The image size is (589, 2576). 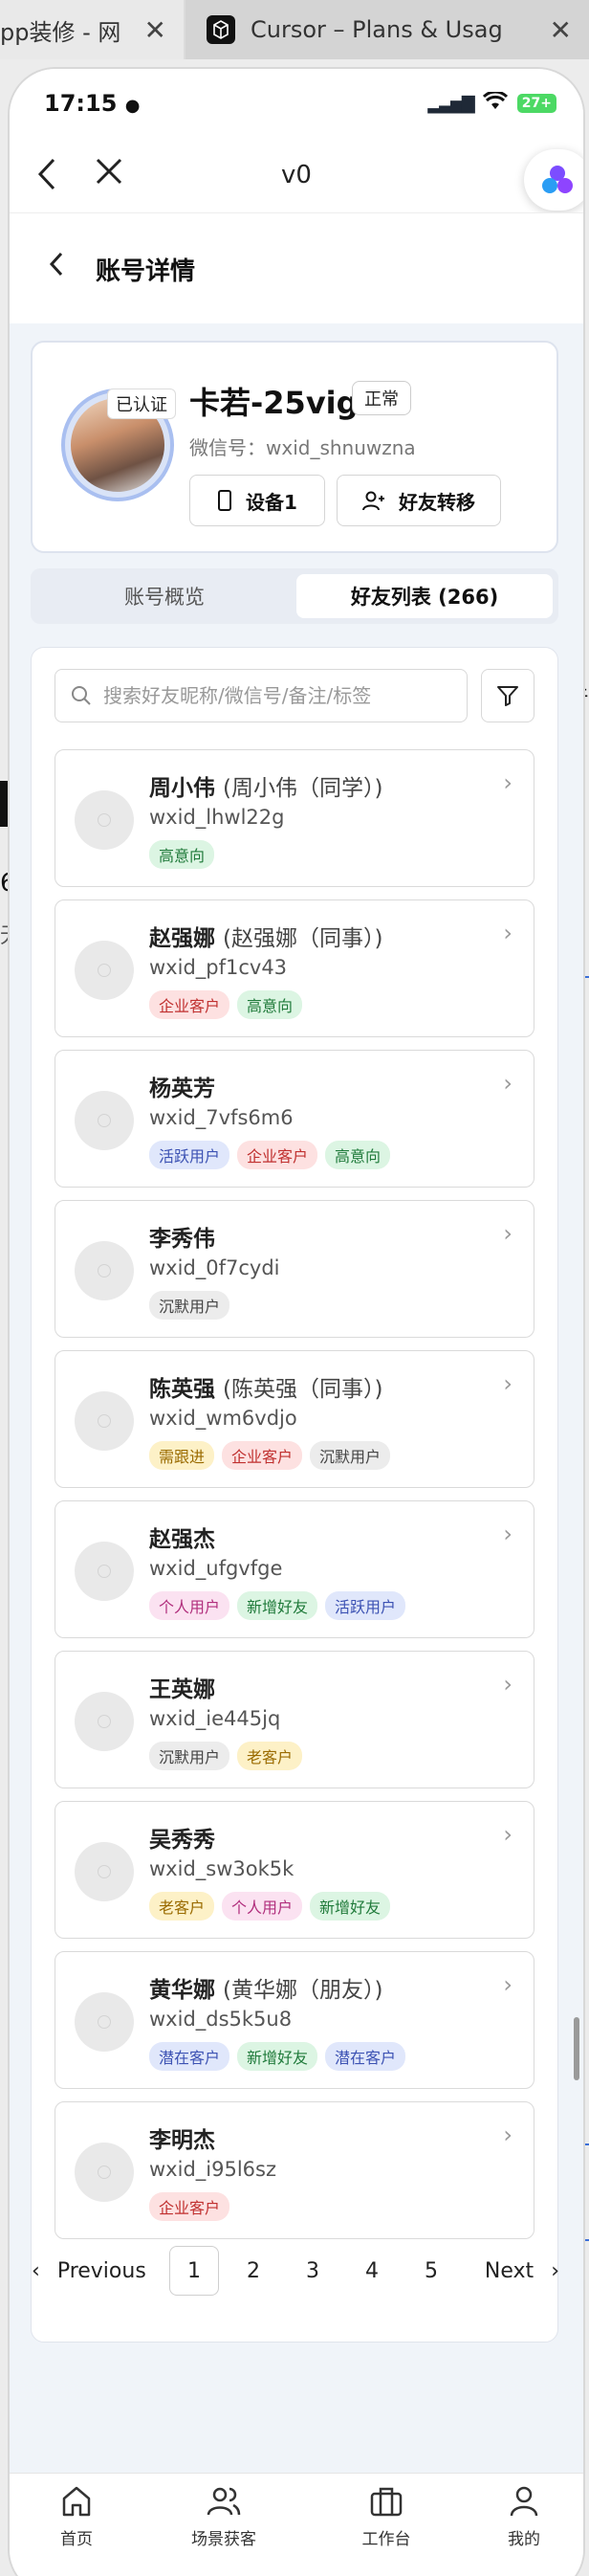 I want to click on previous-button: ‹ Previous, so click(x=89, y=2271).